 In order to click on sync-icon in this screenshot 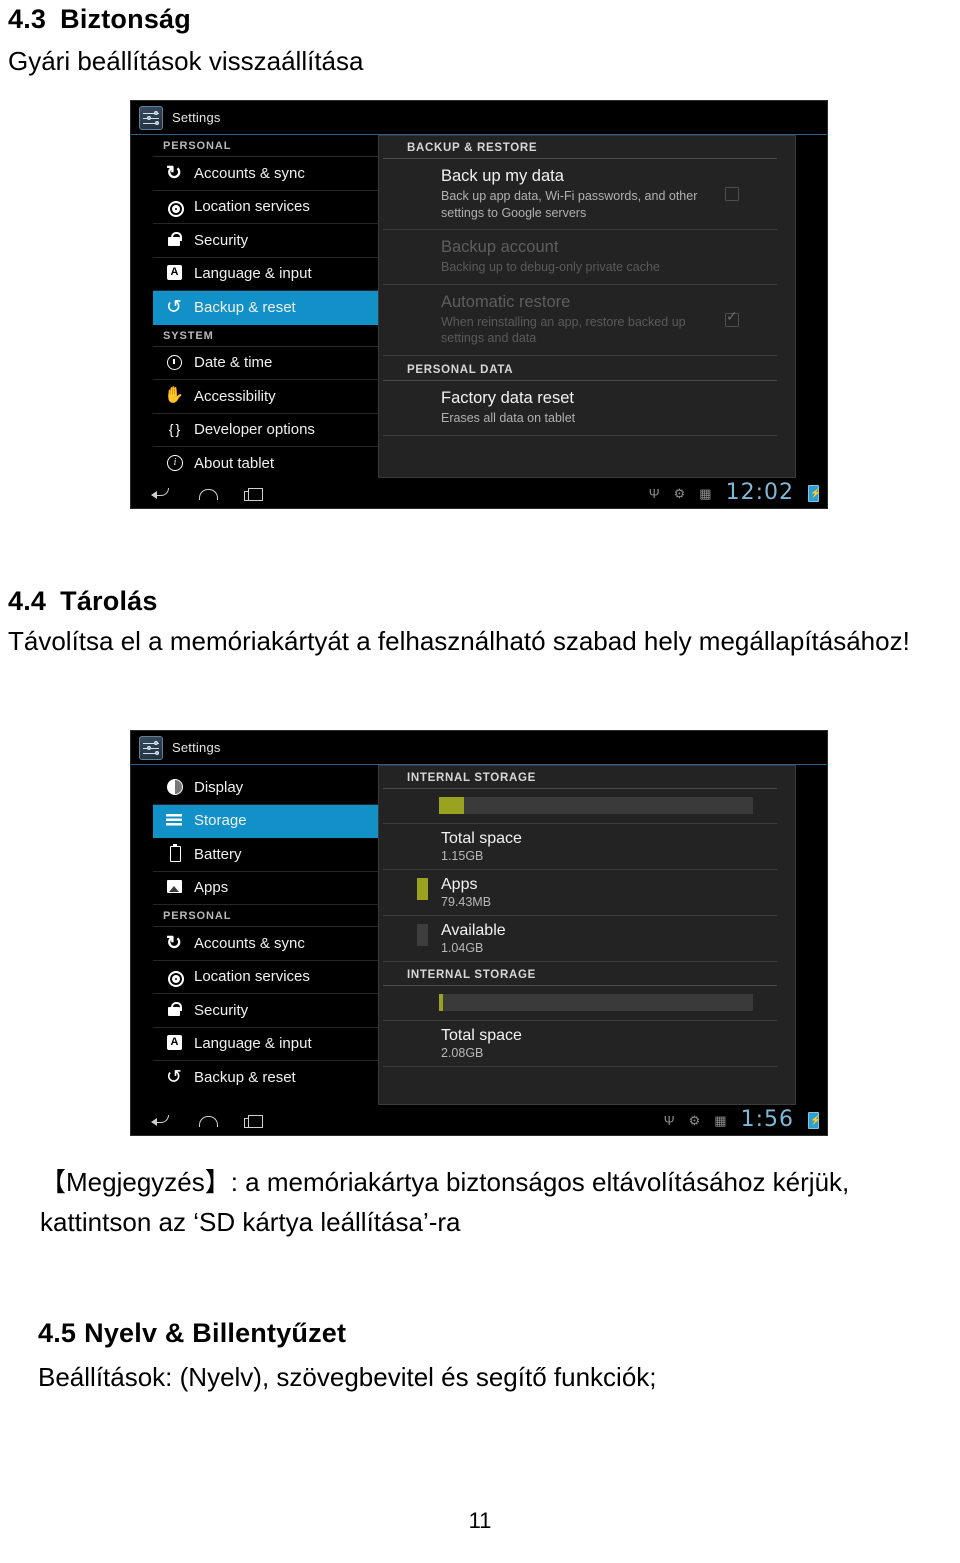, I will do `click(174, 173)`.